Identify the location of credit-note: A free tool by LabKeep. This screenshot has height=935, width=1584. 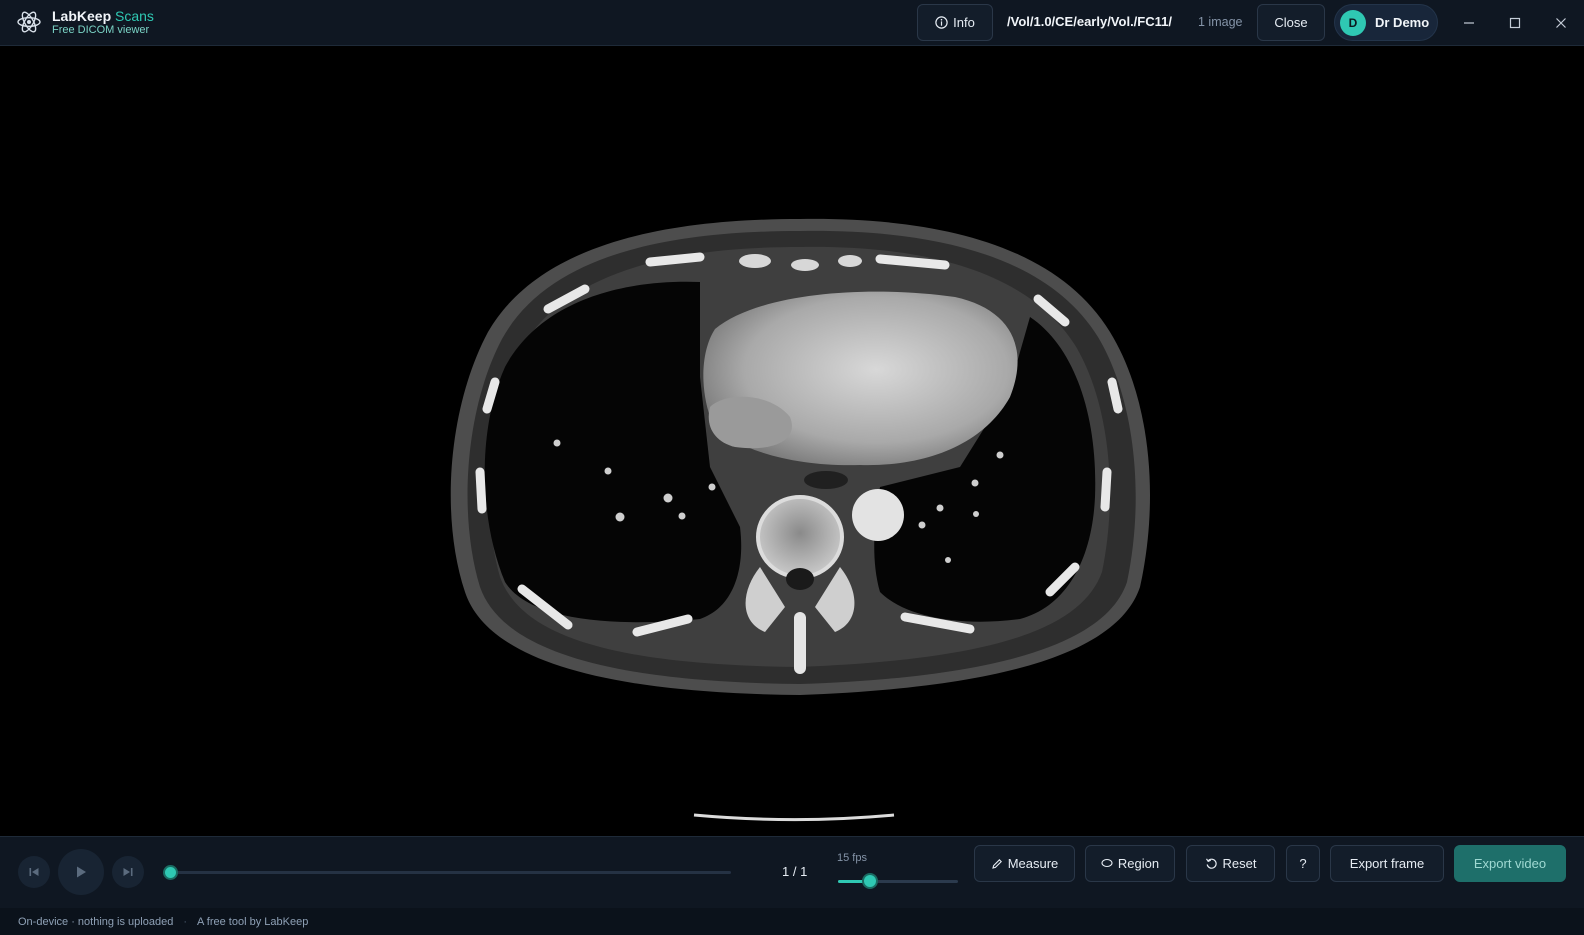
(253, 921).